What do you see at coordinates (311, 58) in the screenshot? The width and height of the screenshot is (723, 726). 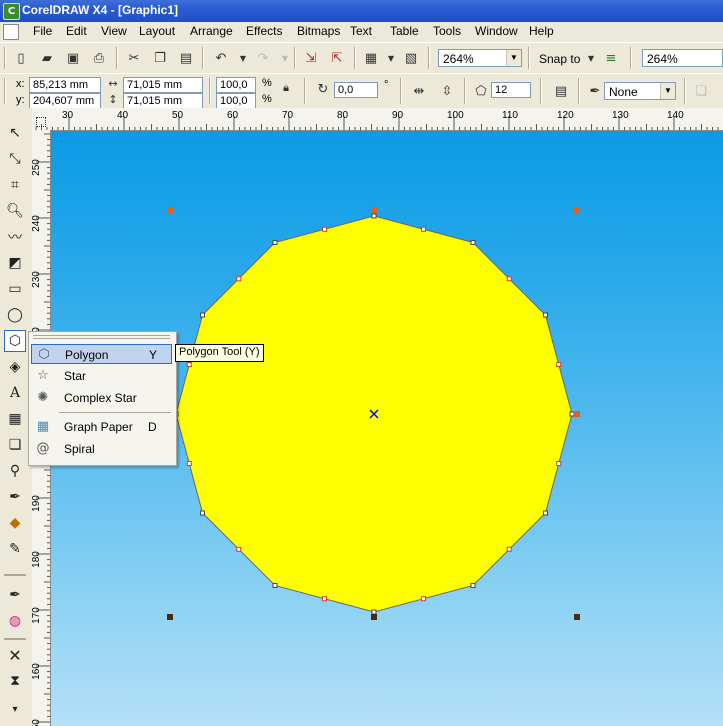 I see `import-icon: ⇲` at bounding box center [311, 58].